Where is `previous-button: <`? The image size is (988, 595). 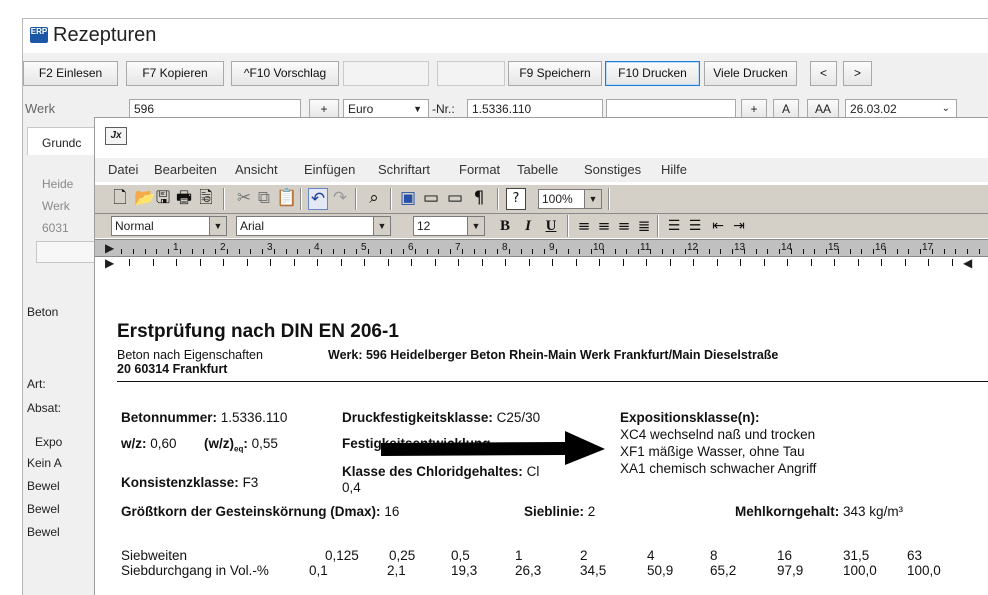
previous-button: < is located at coordinates (823, 73).